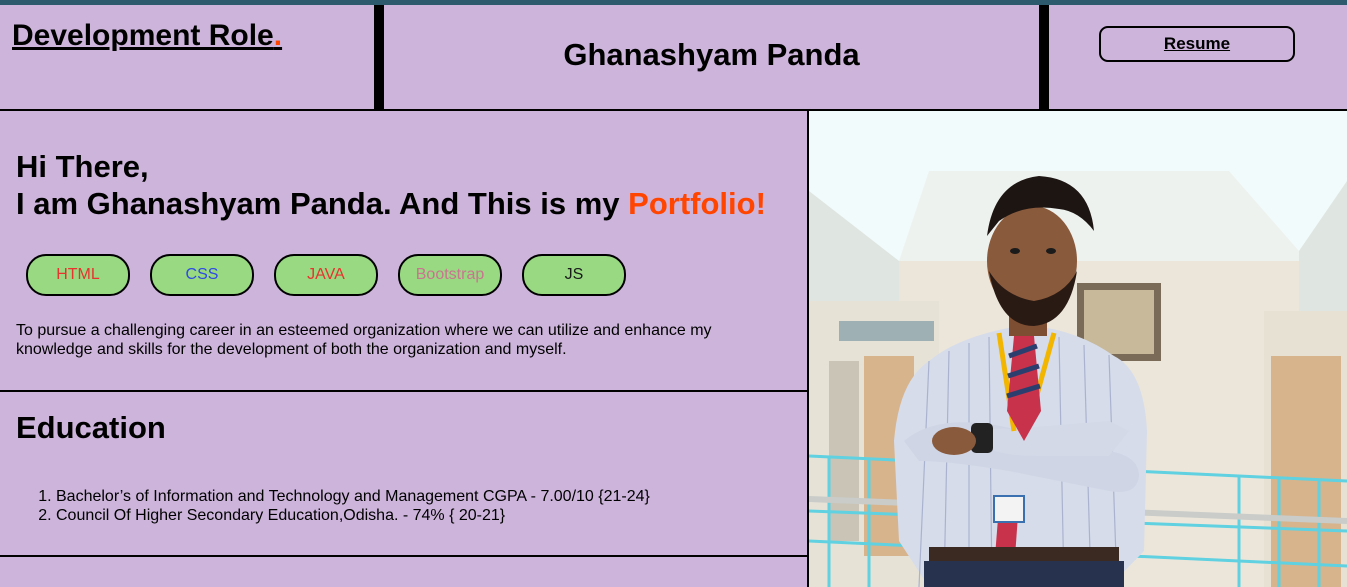  What do you see at coordinates (91, 427) in the screenshot?
I see `education-title: Education` at bounding box center [91, 427].